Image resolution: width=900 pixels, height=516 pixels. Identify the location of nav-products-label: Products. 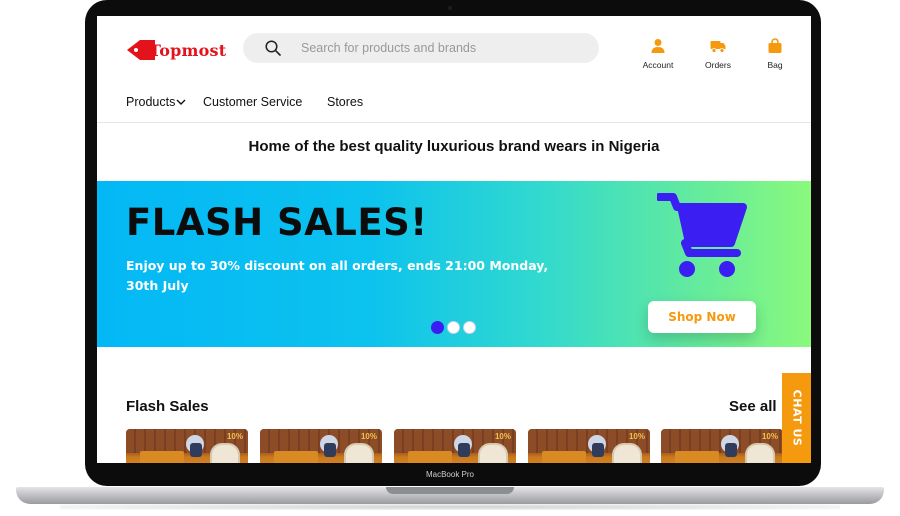
(151, 102).